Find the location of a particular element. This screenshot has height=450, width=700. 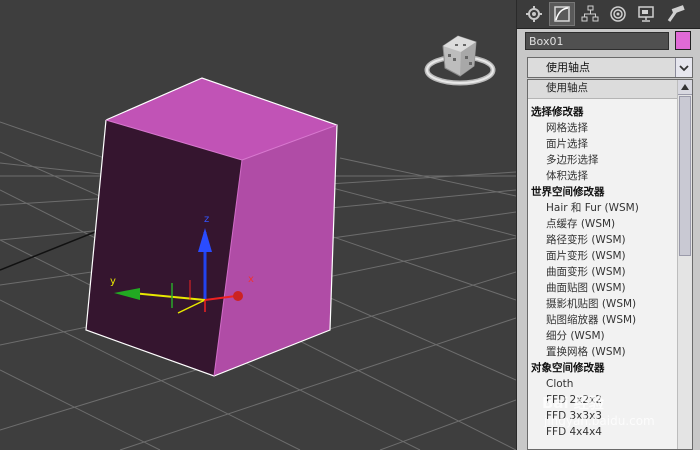

modifier-list-item: FFD 3x3x3 is located at coordinates (610, 416).